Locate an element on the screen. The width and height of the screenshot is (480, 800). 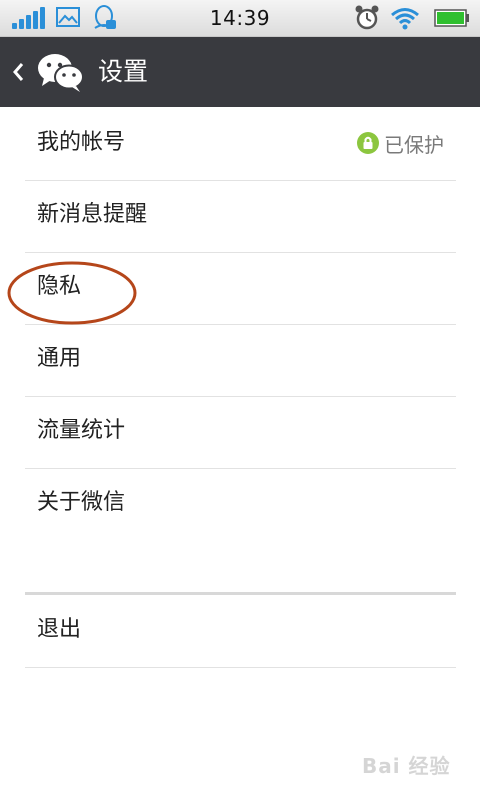
battery-icon is located at coordinates (451, 18).